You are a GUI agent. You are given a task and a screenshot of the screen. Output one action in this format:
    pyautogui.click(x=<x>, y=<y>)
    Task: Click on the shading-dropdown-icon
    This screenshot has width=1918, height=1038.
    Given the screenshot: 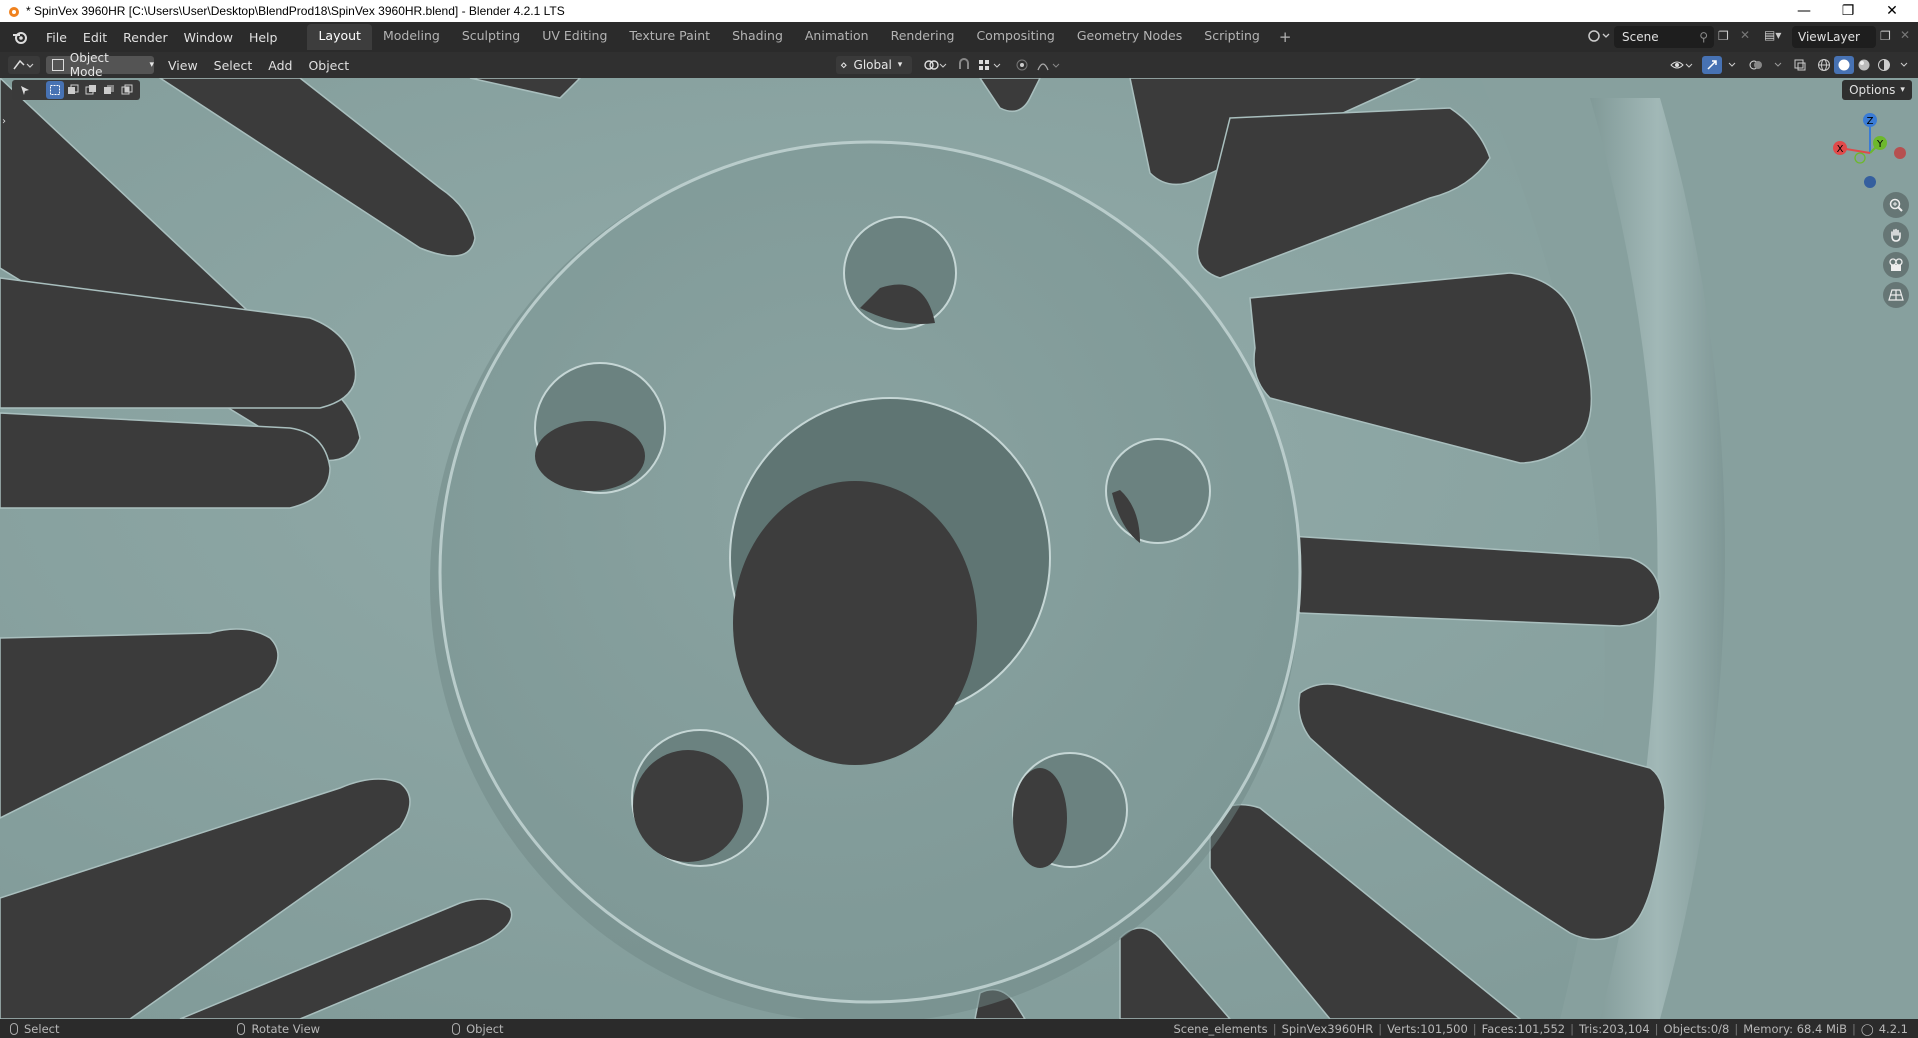 What is the action you would take?
    pyautogui.click(x=1904, y=65)
    